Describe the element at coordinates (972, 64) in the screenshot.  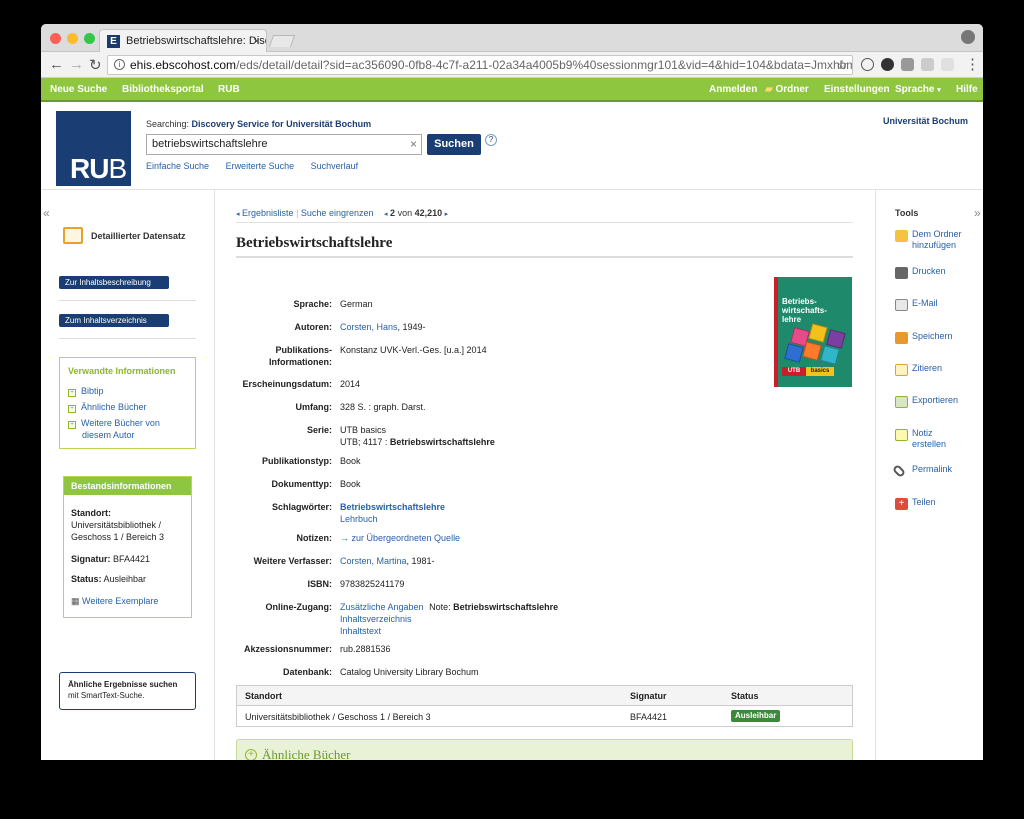
I see `menu-dots-icon: ⋮` at that location.